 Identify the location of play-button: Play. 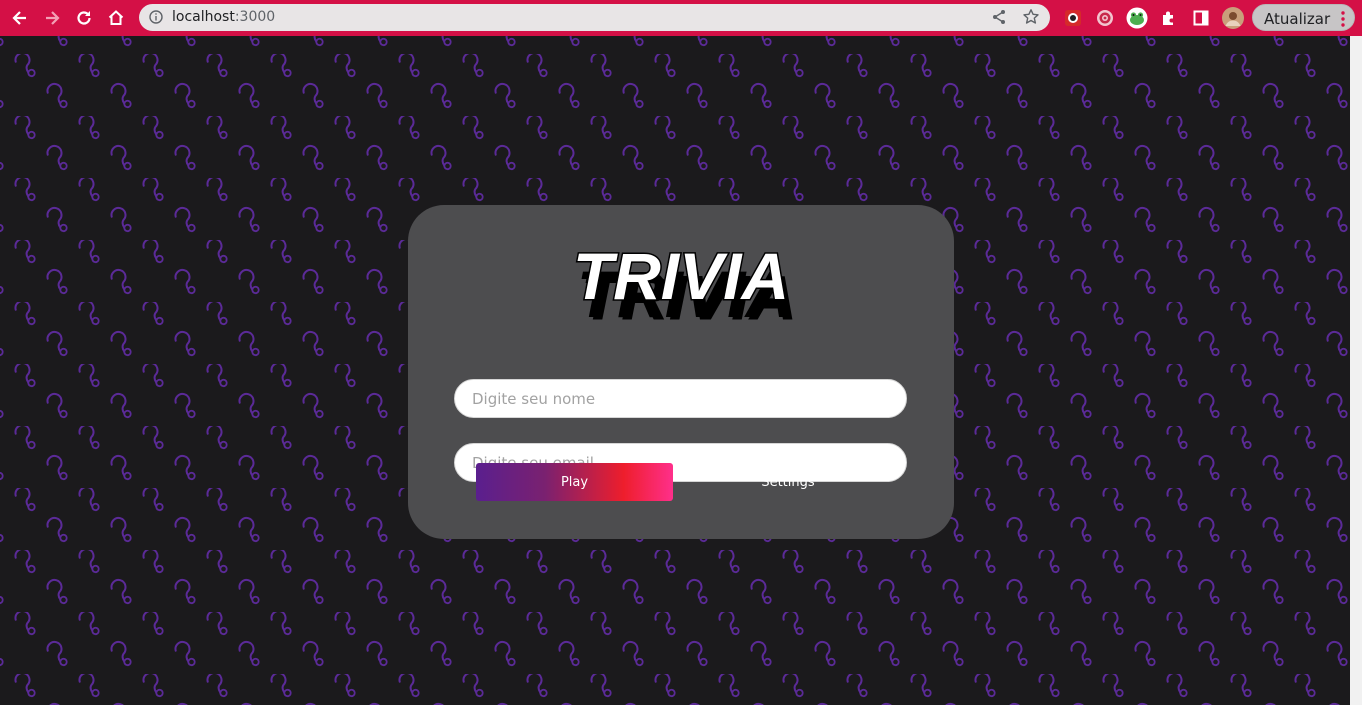
(574, 482).